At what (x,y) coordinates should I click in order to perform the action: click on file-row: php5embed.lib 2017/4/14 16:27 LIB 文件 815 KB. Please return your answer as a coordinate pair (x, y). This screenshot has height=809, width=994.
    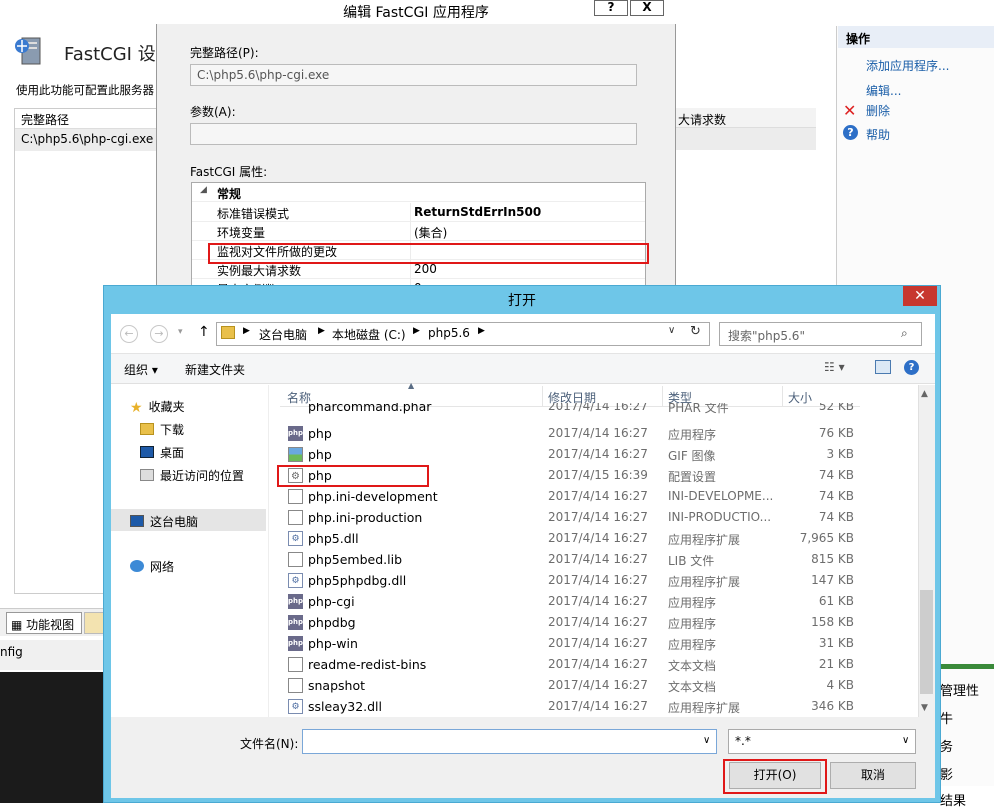
    Looking at the image, I should click on (570, 559).